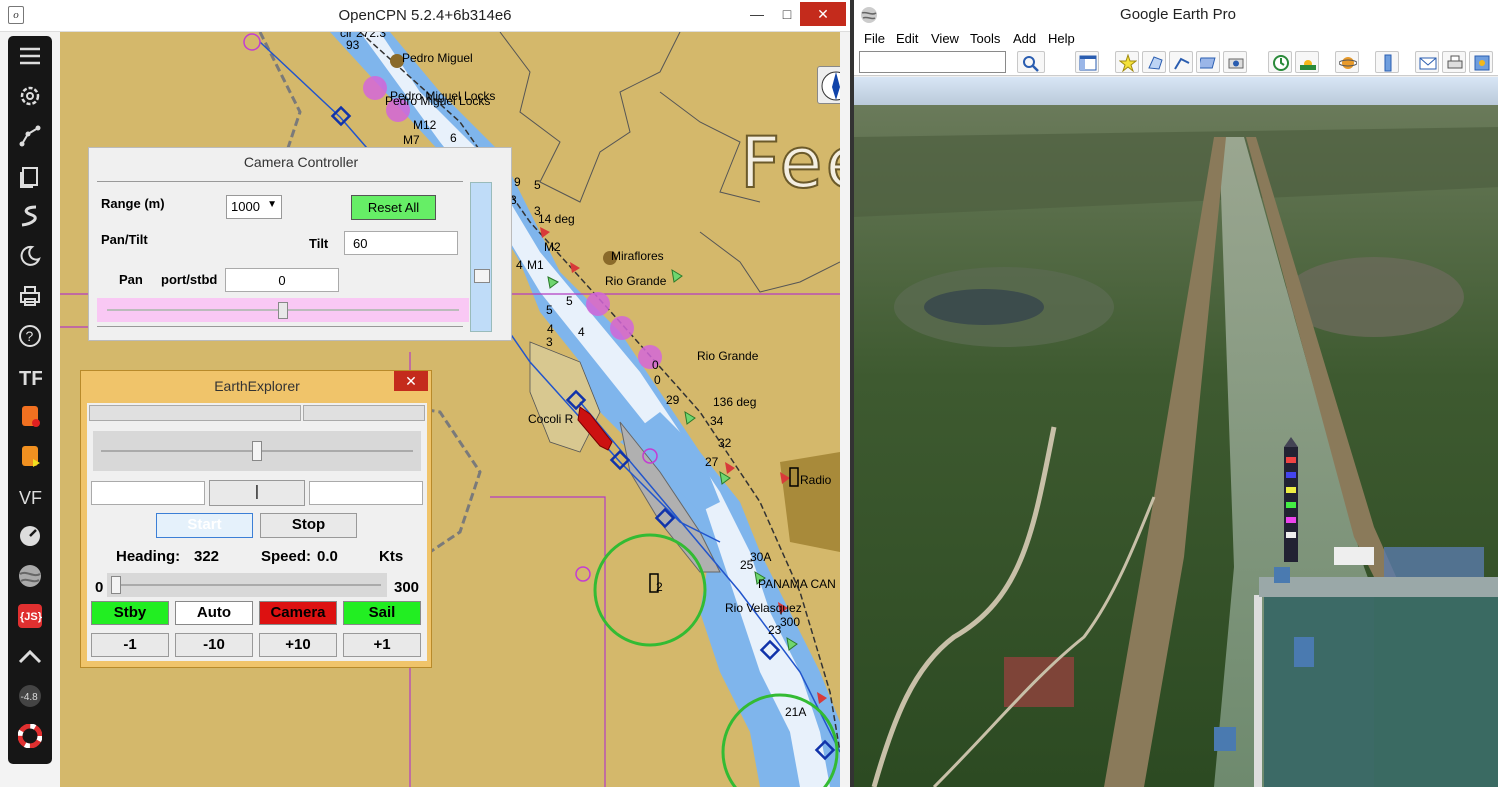 The width and height of the screenshot is (1498, 787). I want to click on compass-widget, so click(828, 85).